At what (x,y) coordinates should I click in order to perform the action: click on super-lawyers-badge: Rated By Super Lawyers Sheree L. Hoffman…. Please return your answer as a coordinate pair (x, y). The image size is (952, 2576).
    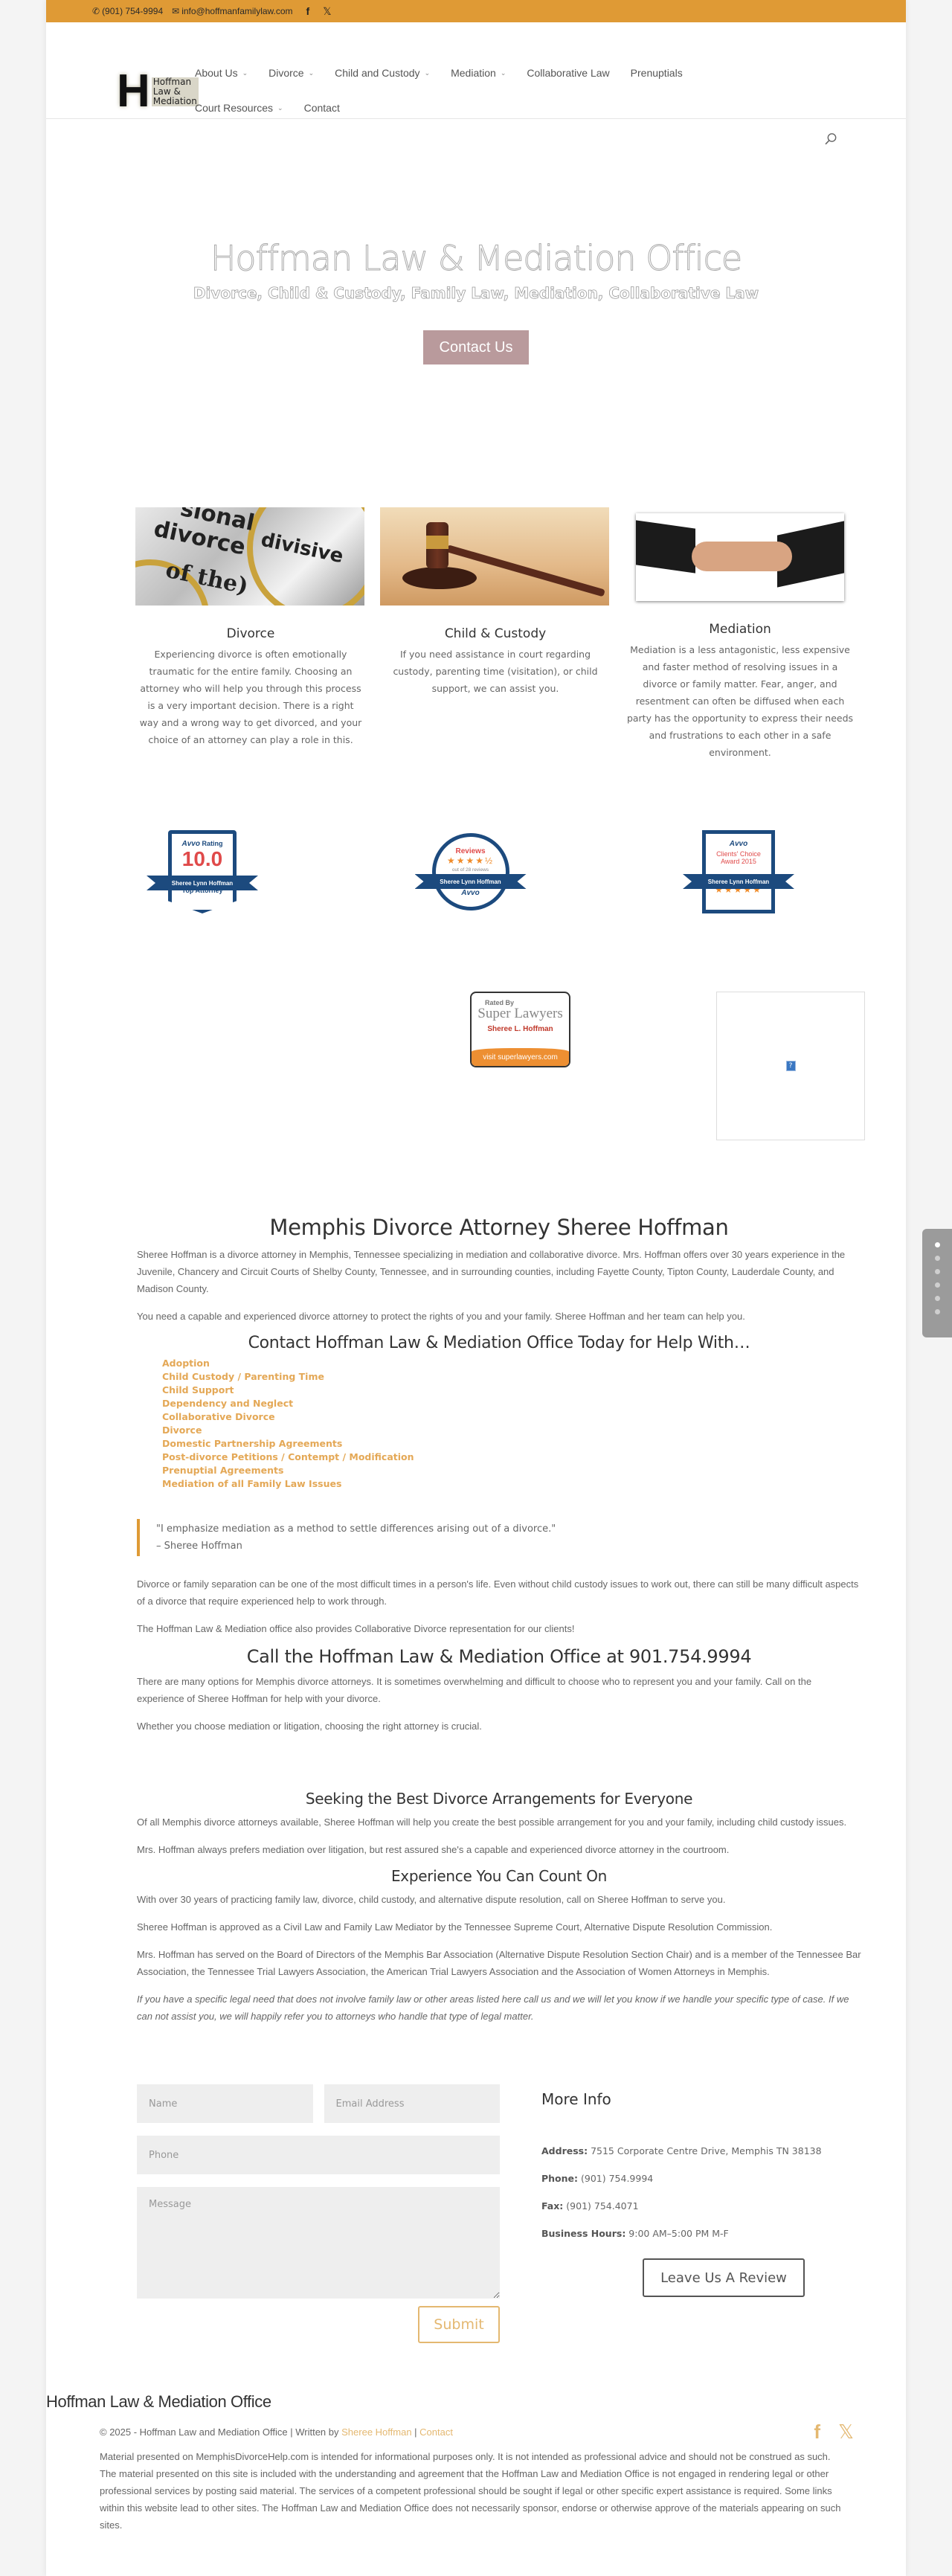
    Looking at the image, I should click on (520, 1029).